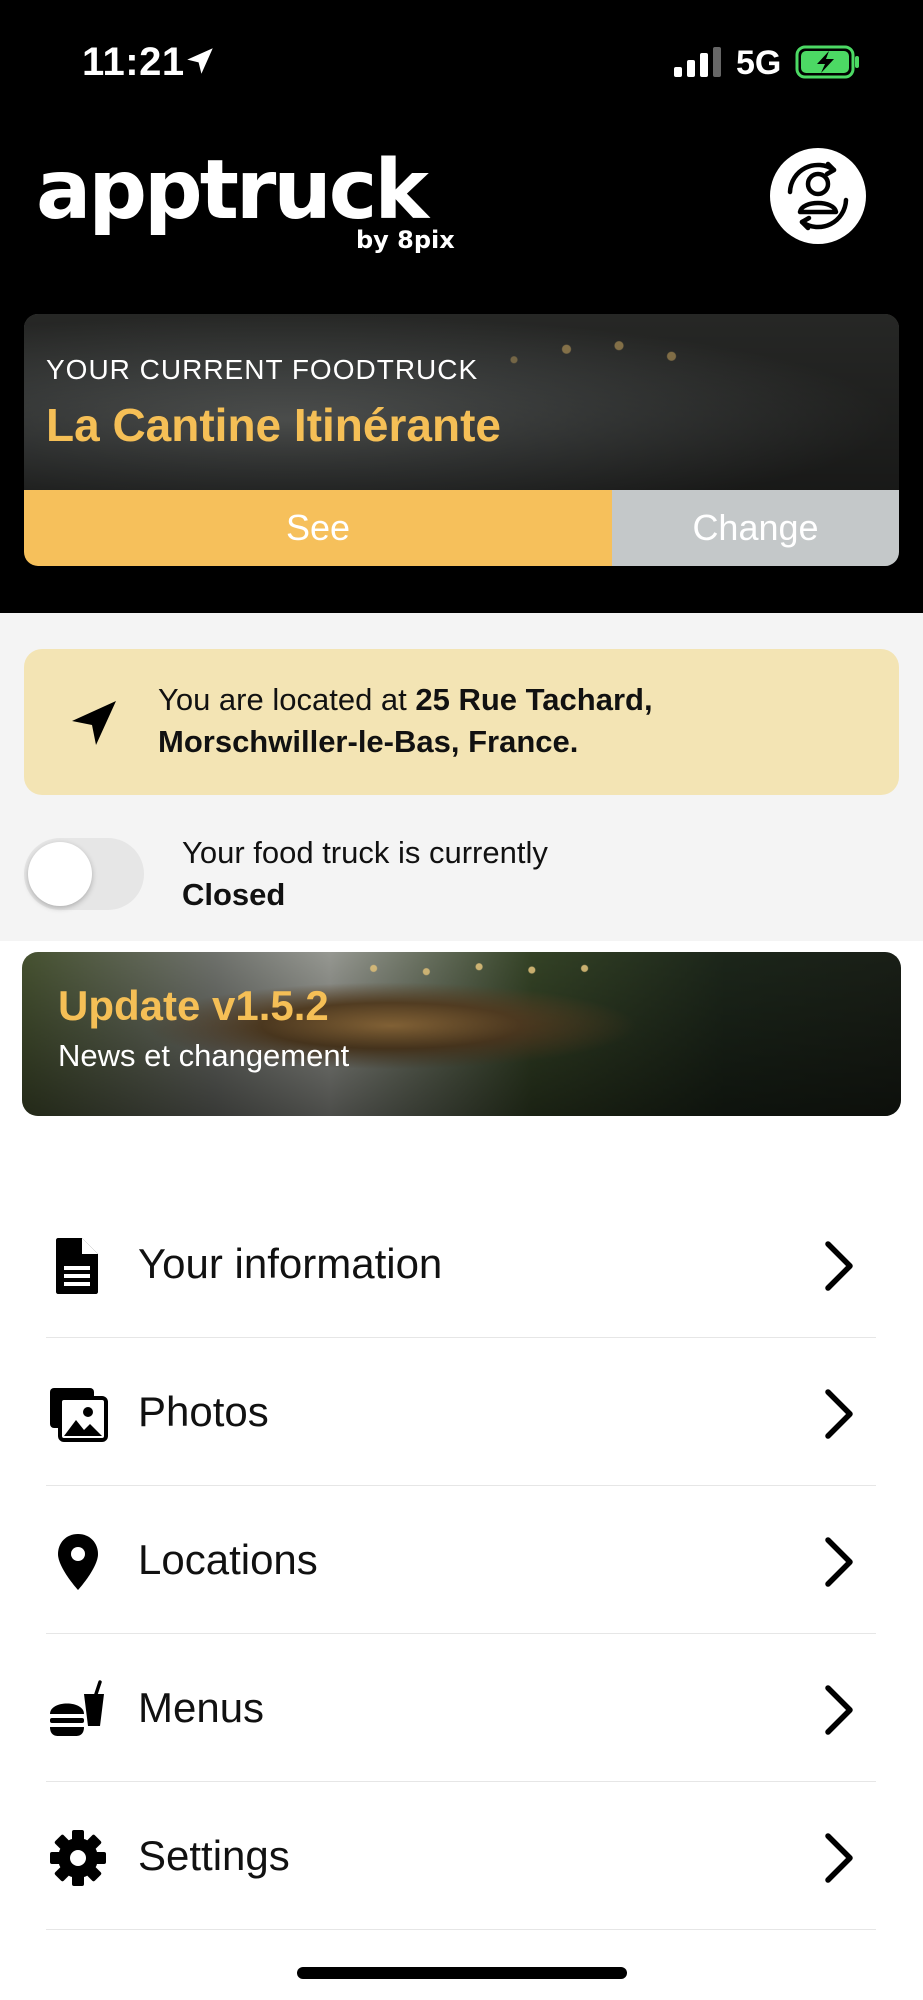  What do you see at coordinates (77, 1266) in the screenshot?
I see `document-icon` at bounding box center [77, 1266].